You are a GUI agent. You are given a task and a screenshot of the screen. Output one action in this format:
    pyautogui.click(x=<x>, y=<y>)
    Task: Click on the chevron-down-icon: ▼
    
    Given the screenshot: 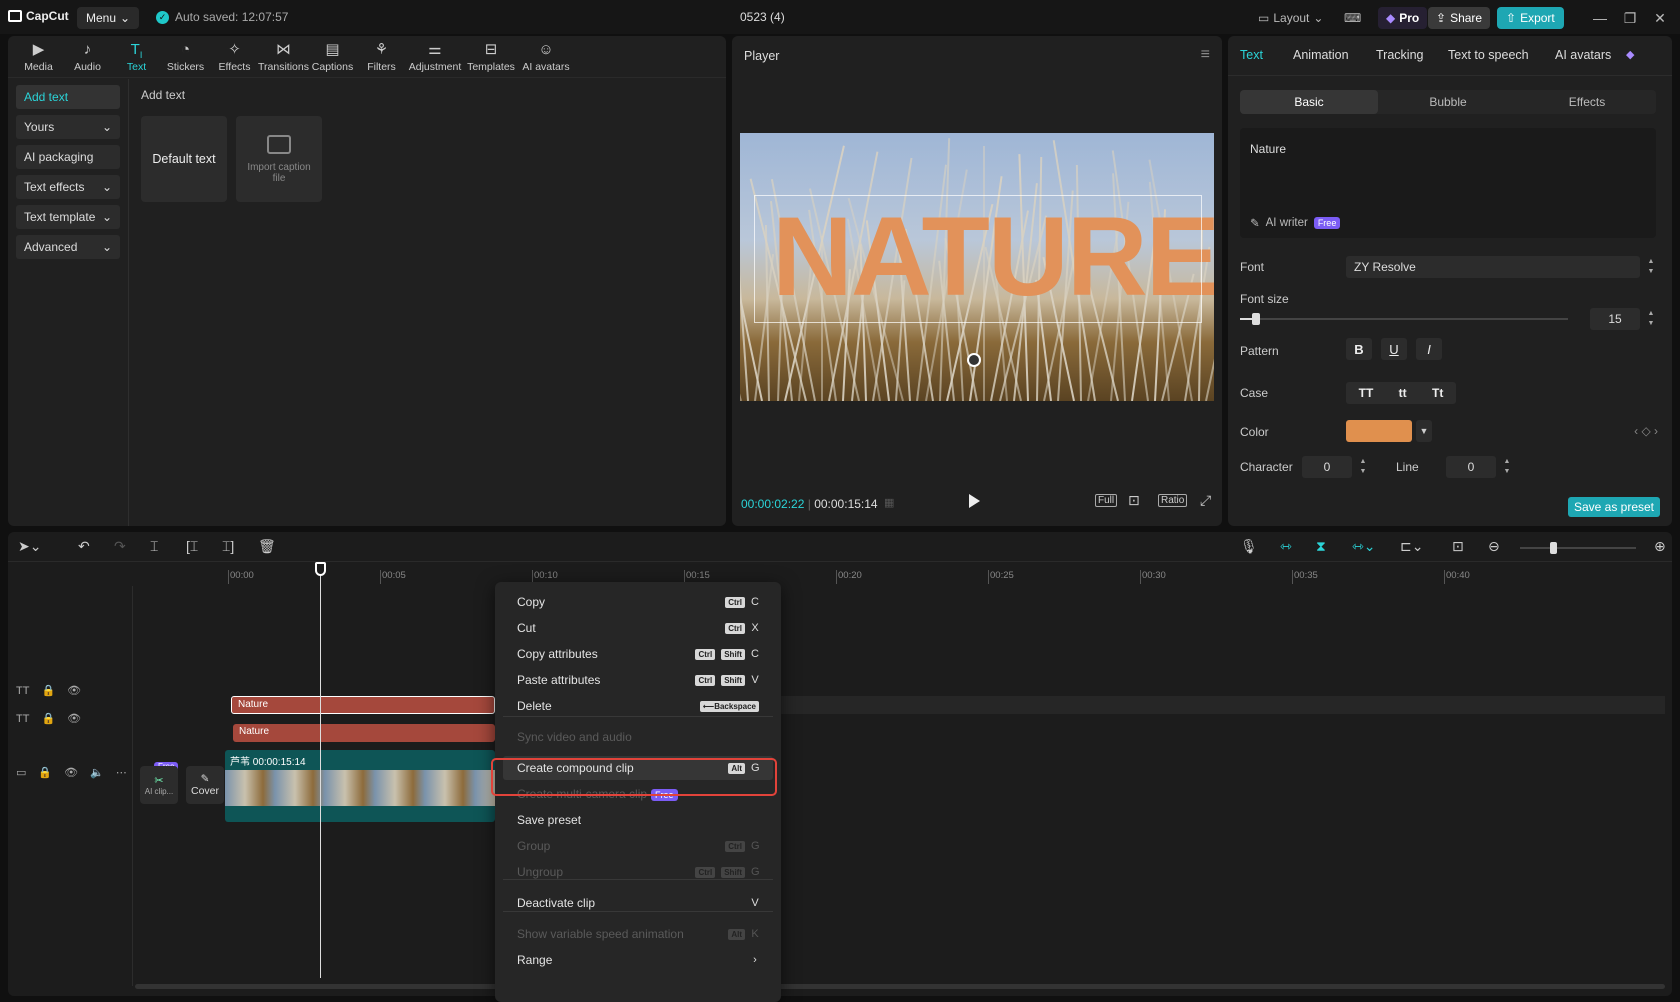 What is the action you would take?
    pyautogui.click(x=1424, y=431)
    